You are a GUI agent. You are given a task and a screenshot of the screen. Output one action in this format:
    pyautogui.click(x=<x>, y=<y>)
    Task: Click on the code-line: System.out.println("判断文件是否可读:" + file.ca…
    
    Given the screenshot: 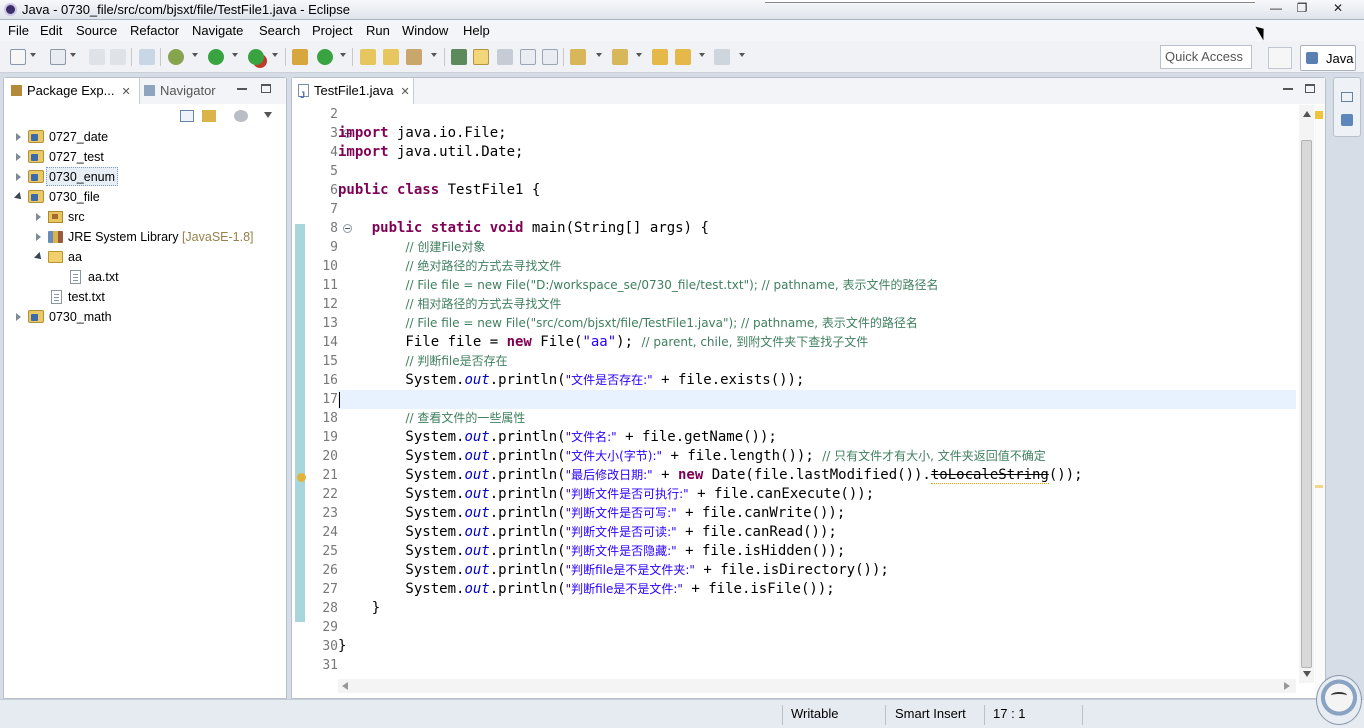 What is the action you would take?
    pyautogui.click(x=817, y=532)
    